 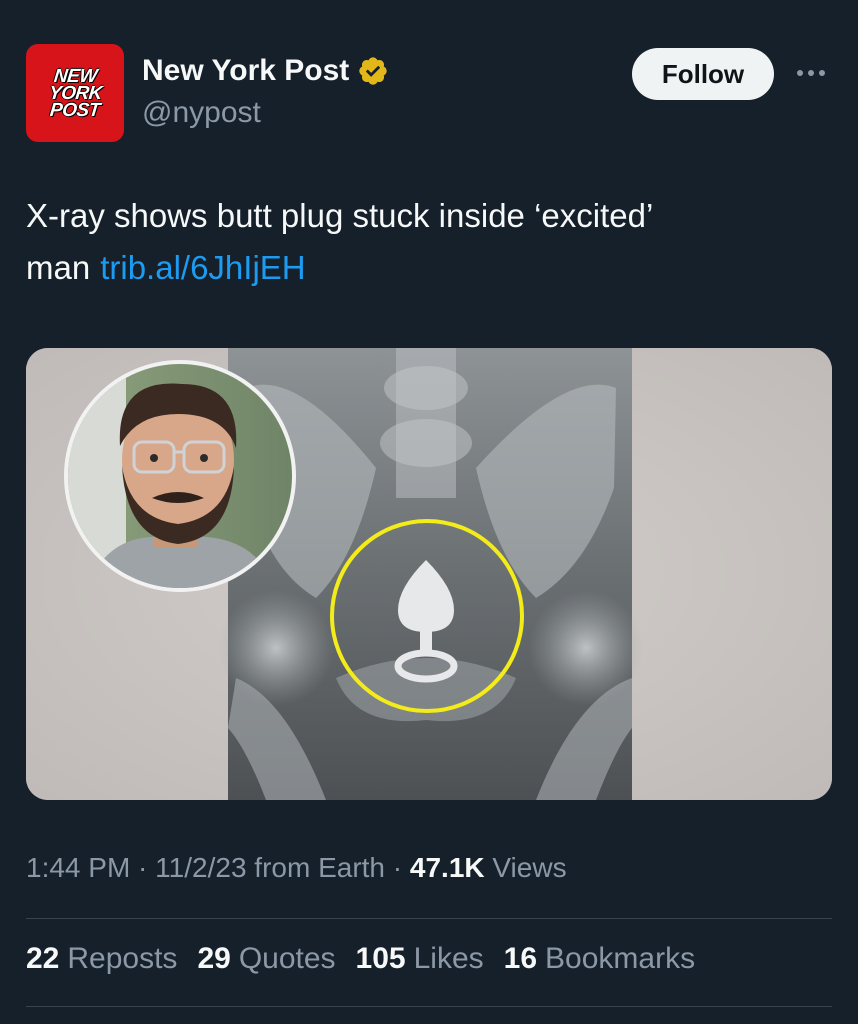 What do you see at coordinates (75, 76) in the screenshot?
I see `logo-line-1: NEW` at bounding box center [75, 76].